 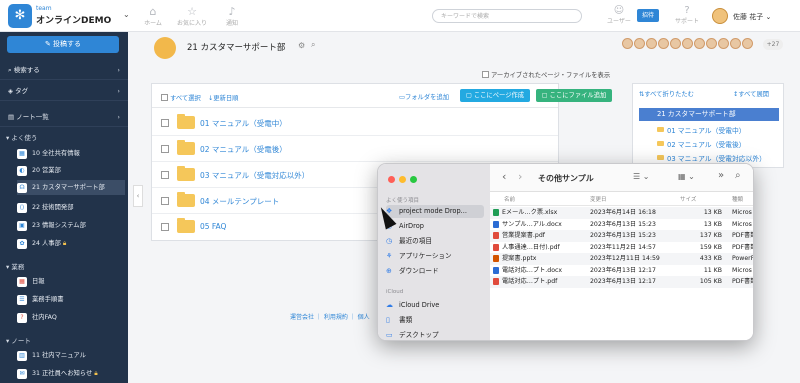 I want to click on applications-icon: ⚘, so click(x=389, y=256).